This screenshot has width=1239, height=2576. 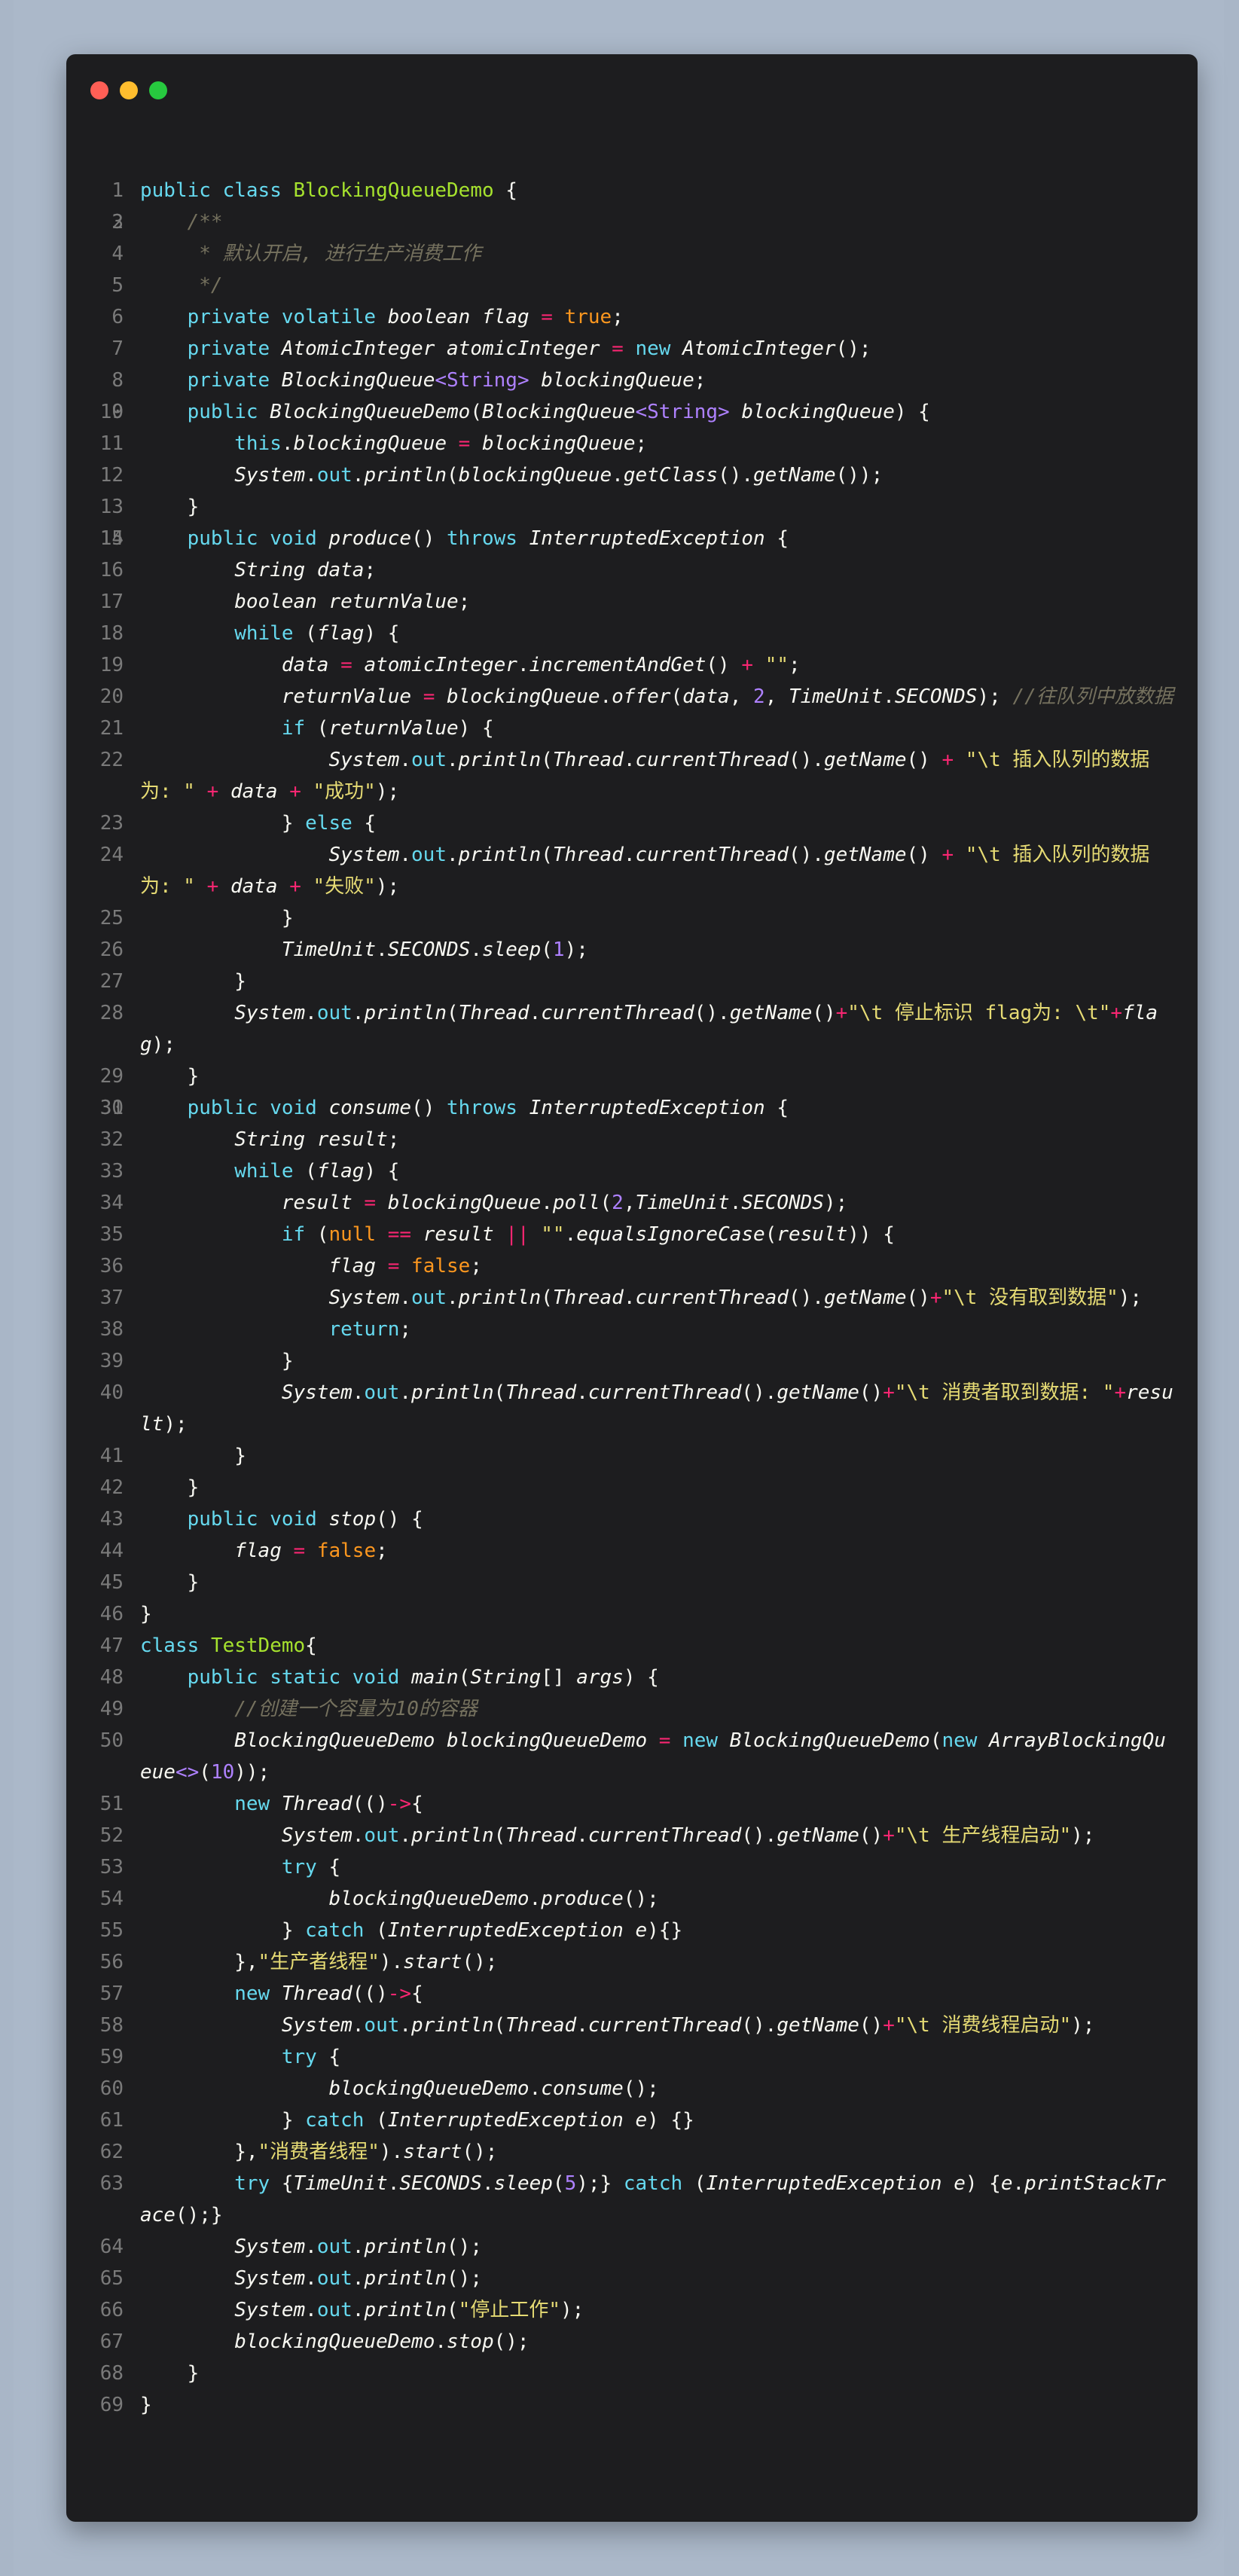 I want to click on line-number: 65, so click(x=112, y=2278).